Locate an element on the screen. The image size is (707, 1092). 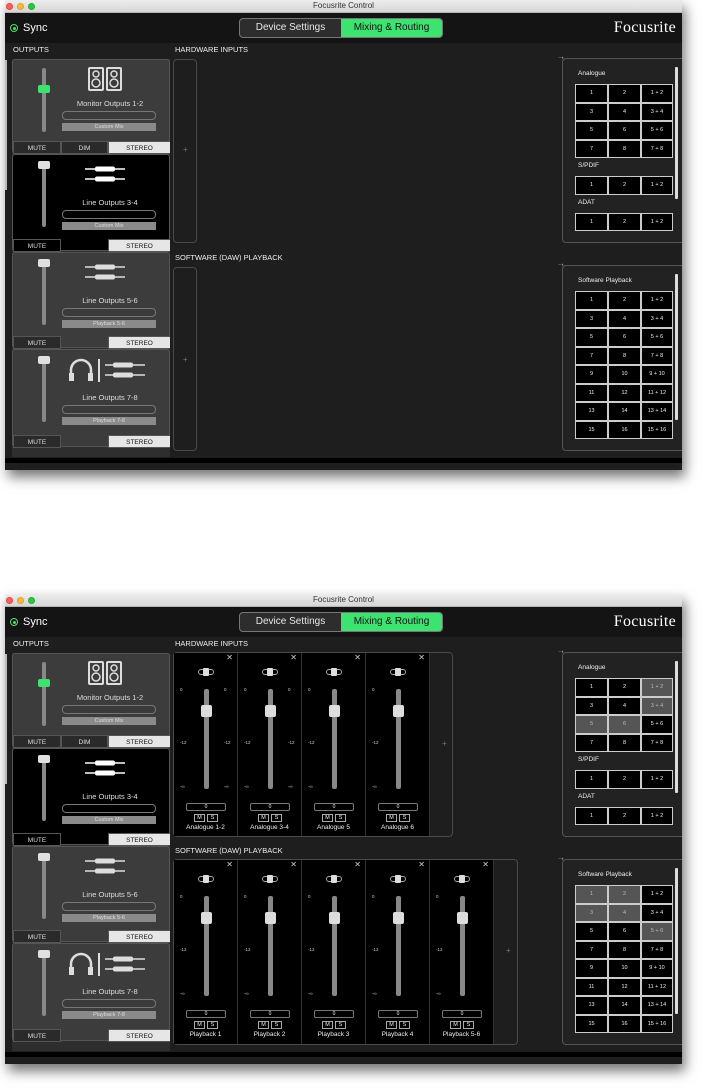
output-source-select: Playback 7-8 is located at coordinates (109, 1015).